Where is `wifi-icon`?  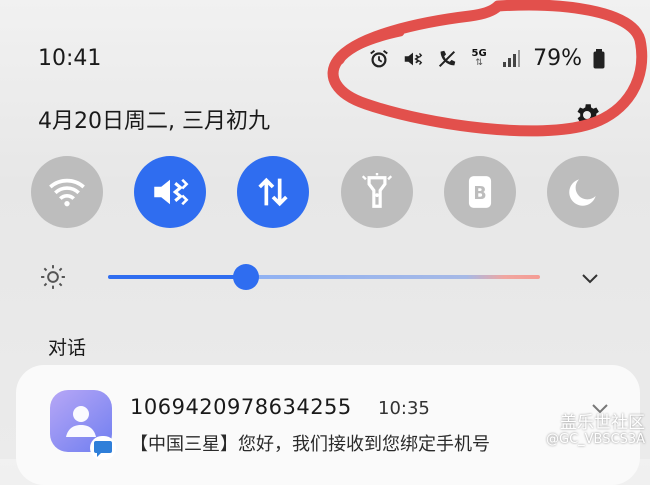
wifi-icon is located at coordinates (67, 192).